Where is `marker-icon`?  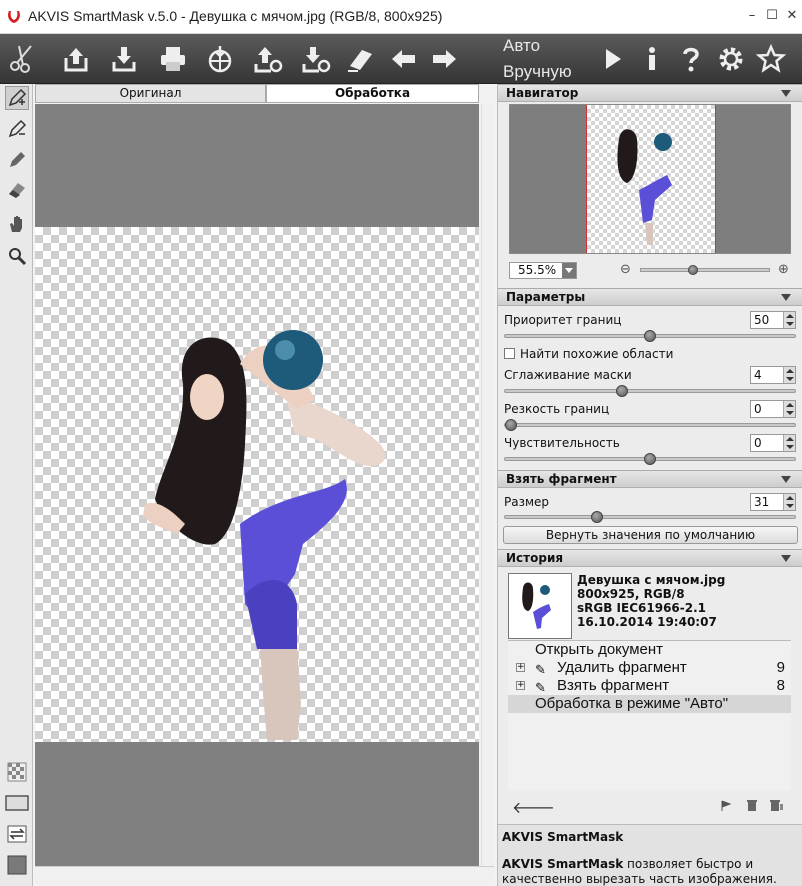 marker-icon is located at coordinates (17, 160).